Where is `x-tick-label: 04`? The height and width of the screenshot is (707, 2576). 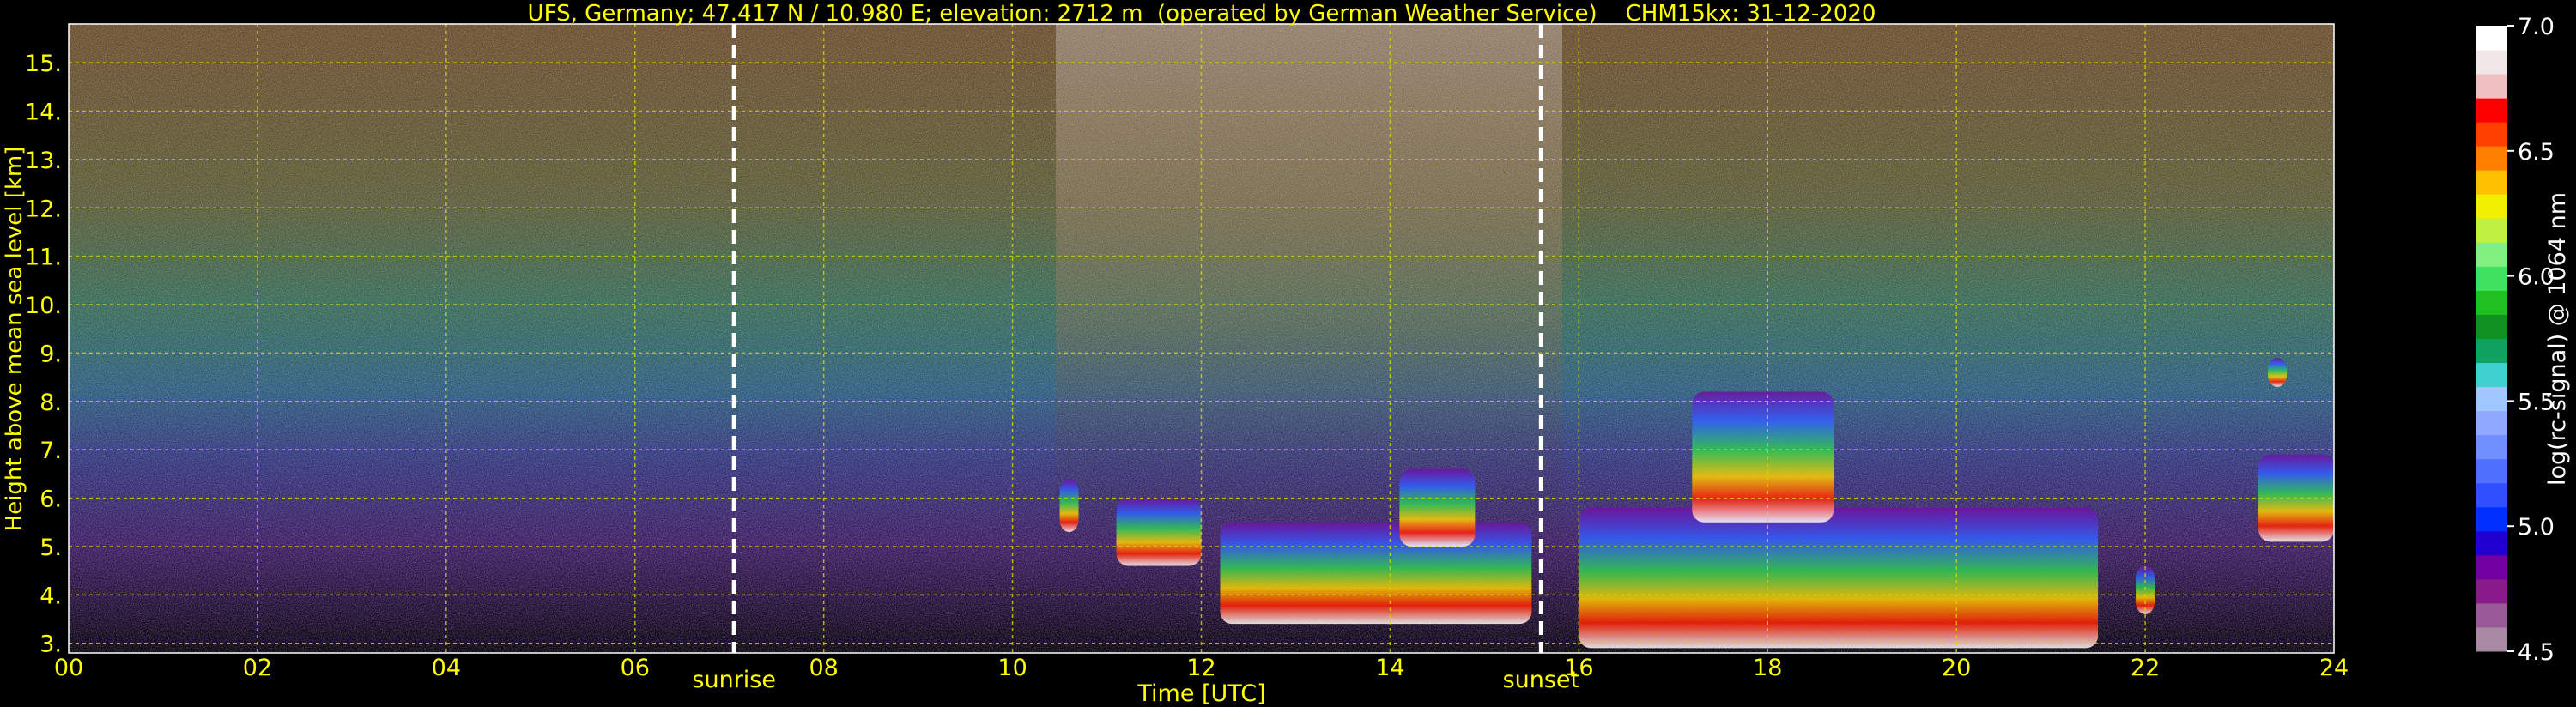 x-tick-label: 04 is located at coordinates (446, 668).